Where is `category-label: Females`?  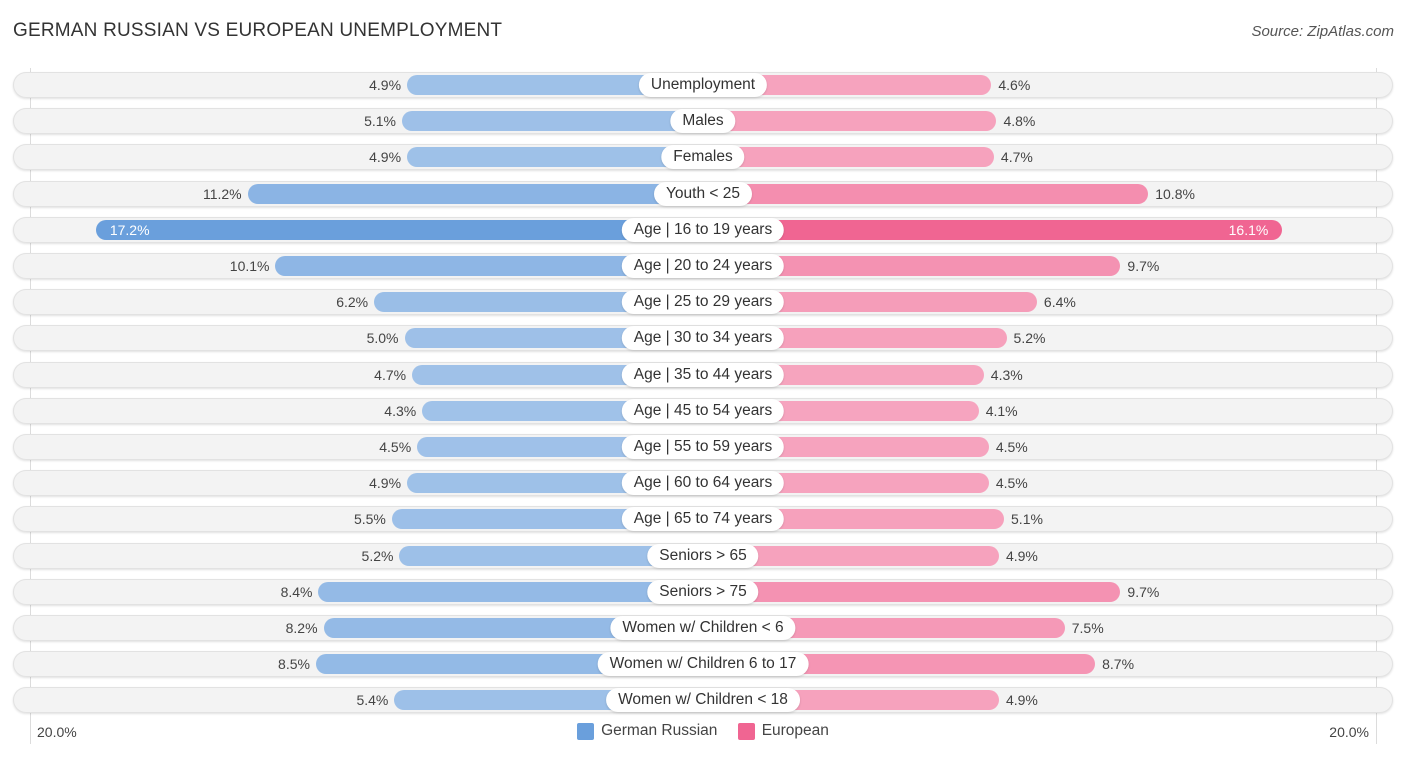 category-label: Females is located at coordinates (703, 157).